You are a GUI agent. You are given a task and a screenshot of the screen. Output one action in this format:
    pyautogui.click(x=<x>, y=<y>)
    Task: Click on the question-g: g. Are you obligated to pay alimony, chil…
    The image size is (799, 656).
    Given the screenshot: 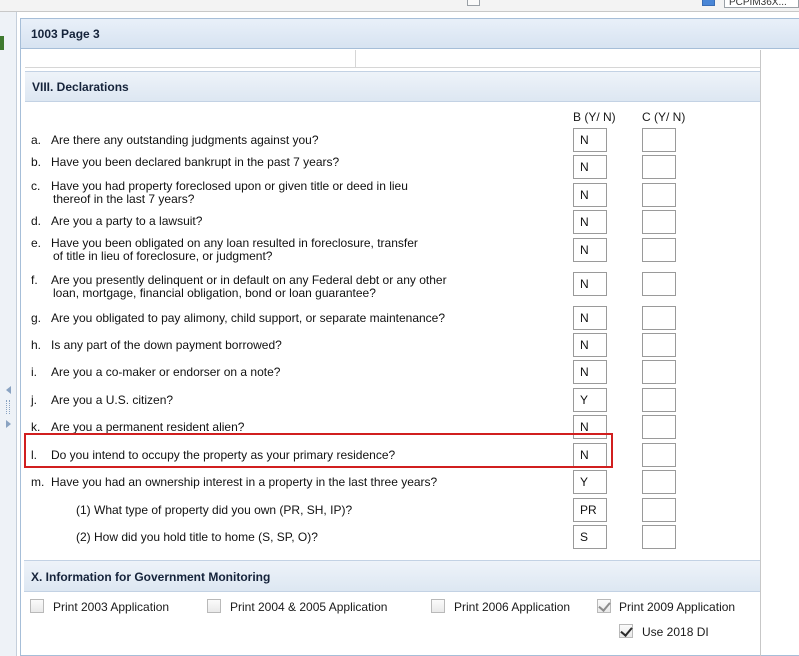 What is the action you would take?
    pyautogui.click(x=238, y=318)
    